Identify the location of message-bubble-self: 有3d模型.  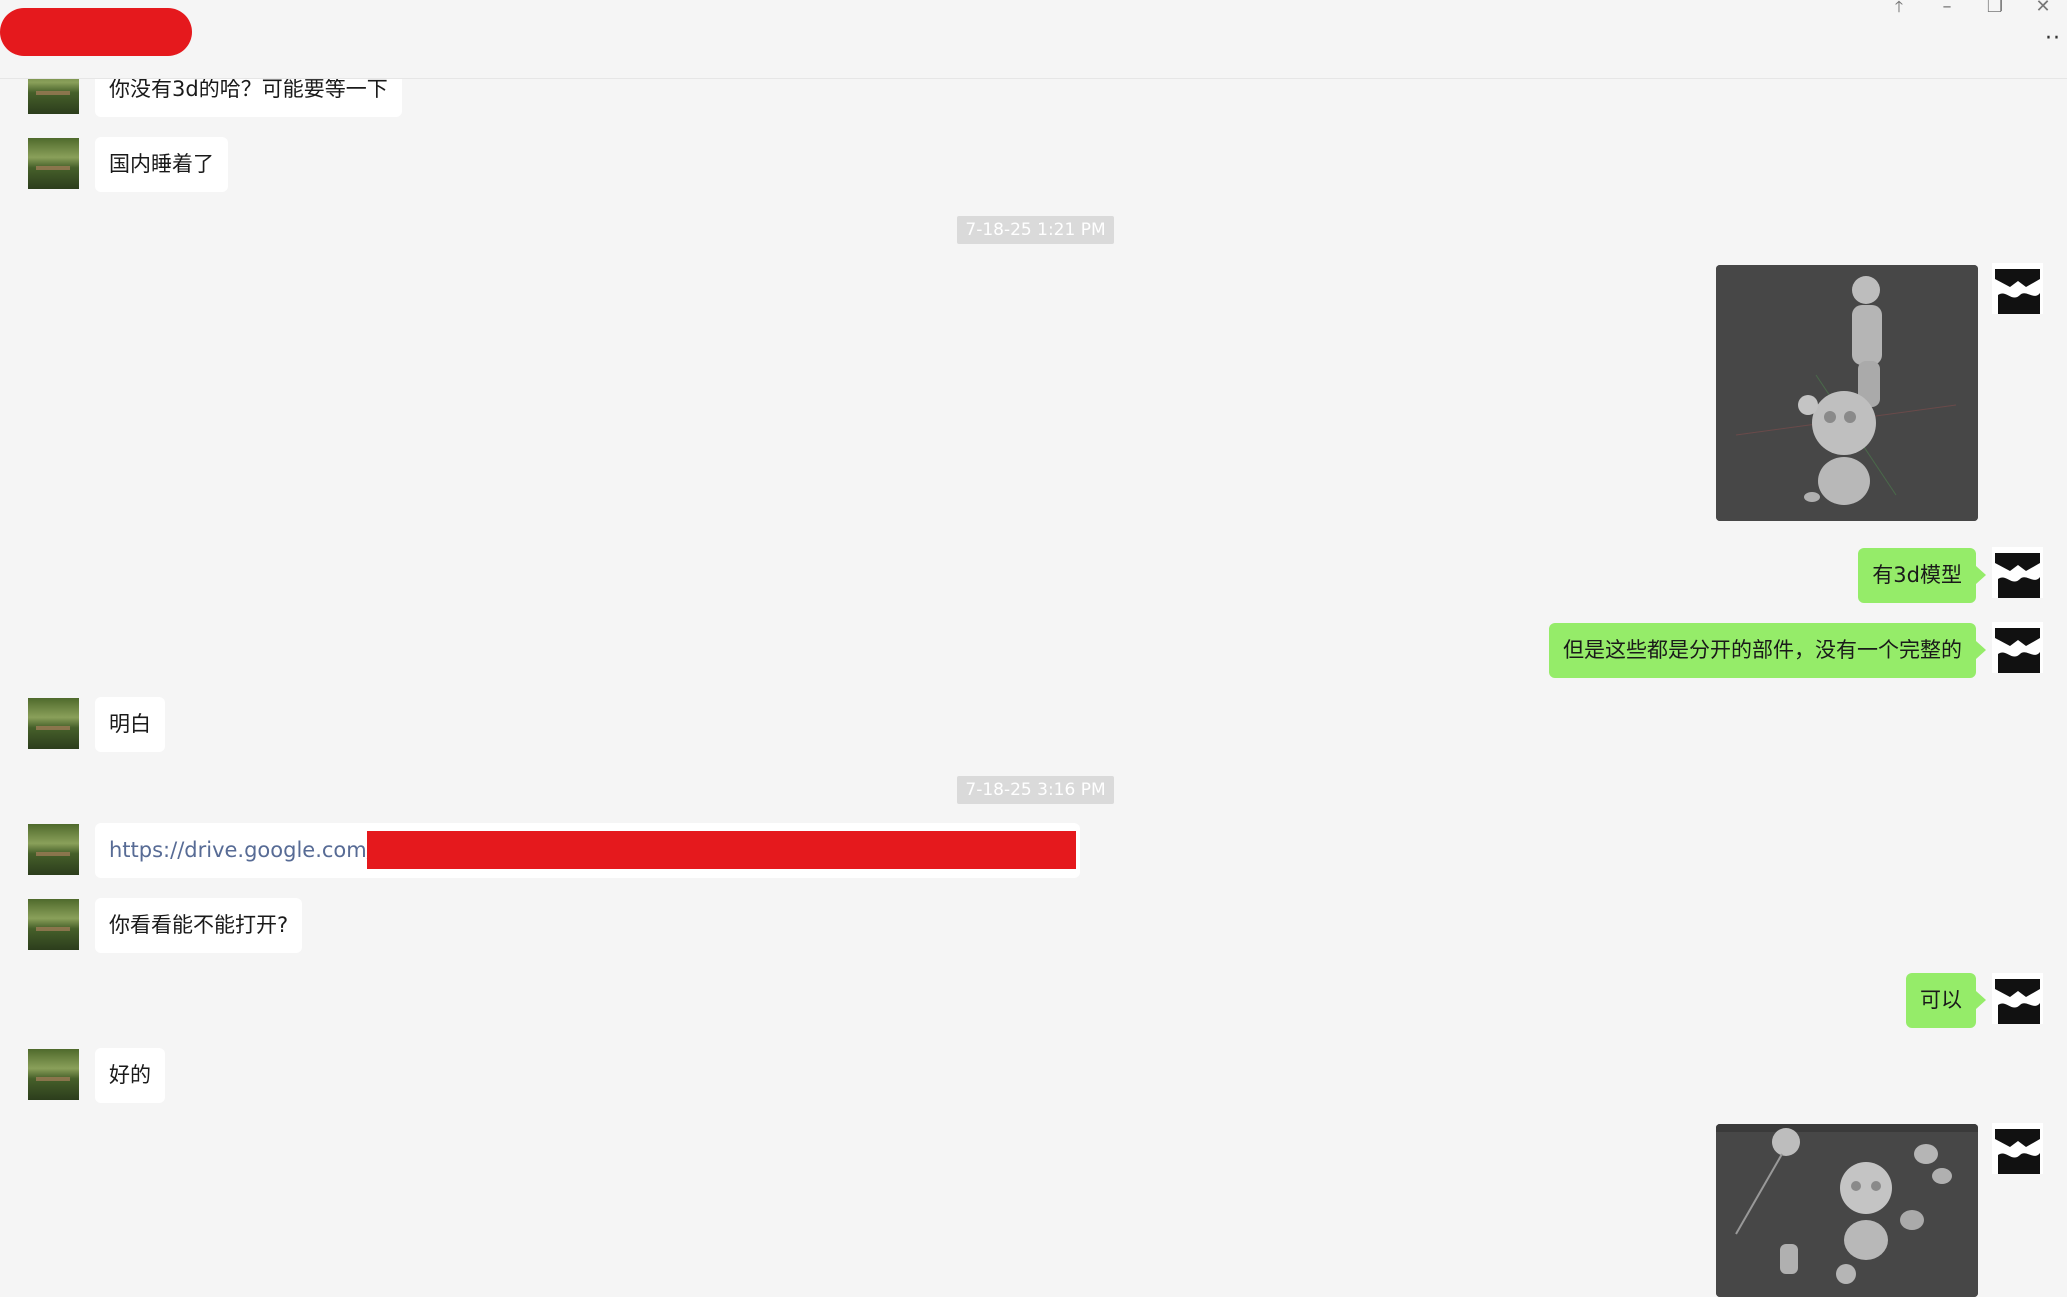
(1922, 575).